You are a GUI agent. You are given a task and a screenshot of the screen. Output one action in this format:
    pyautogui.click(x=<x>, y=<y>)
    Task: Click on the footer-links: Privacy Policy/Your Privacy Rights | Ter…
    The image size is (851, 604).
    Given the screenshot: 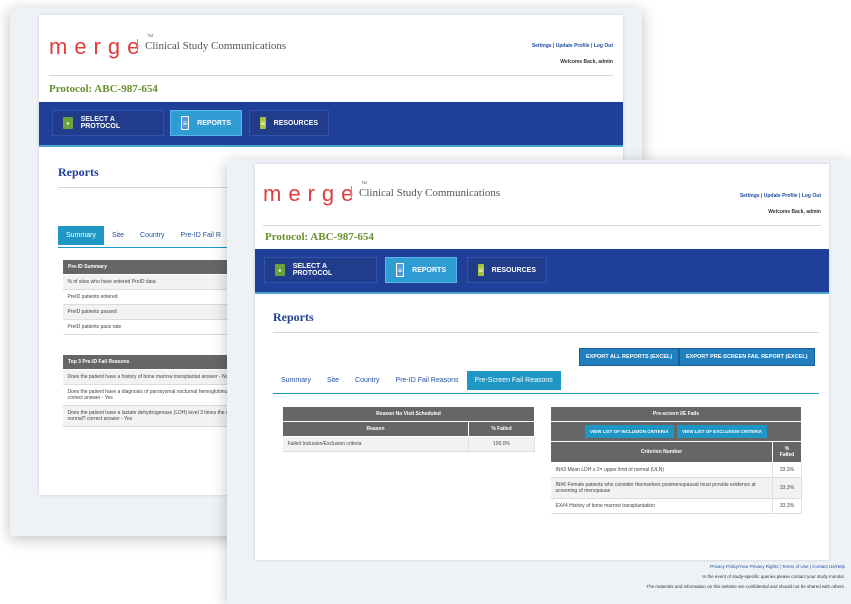 What is the action you would take?
    pyautogui.click(x=777, y=566)
    